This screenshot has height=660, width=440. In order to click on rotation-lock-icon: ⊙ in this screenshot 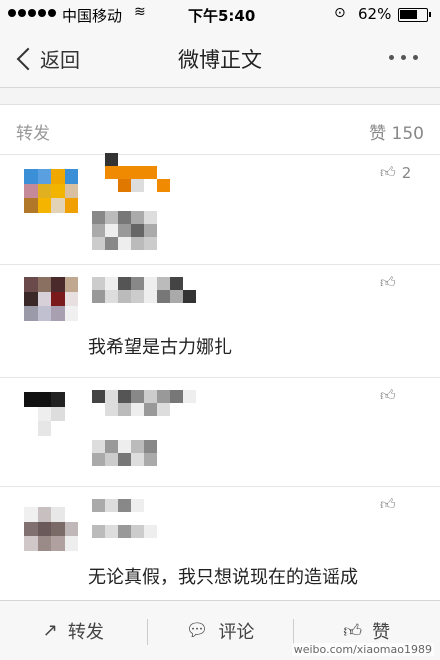, I will do `click(340, 13)`.